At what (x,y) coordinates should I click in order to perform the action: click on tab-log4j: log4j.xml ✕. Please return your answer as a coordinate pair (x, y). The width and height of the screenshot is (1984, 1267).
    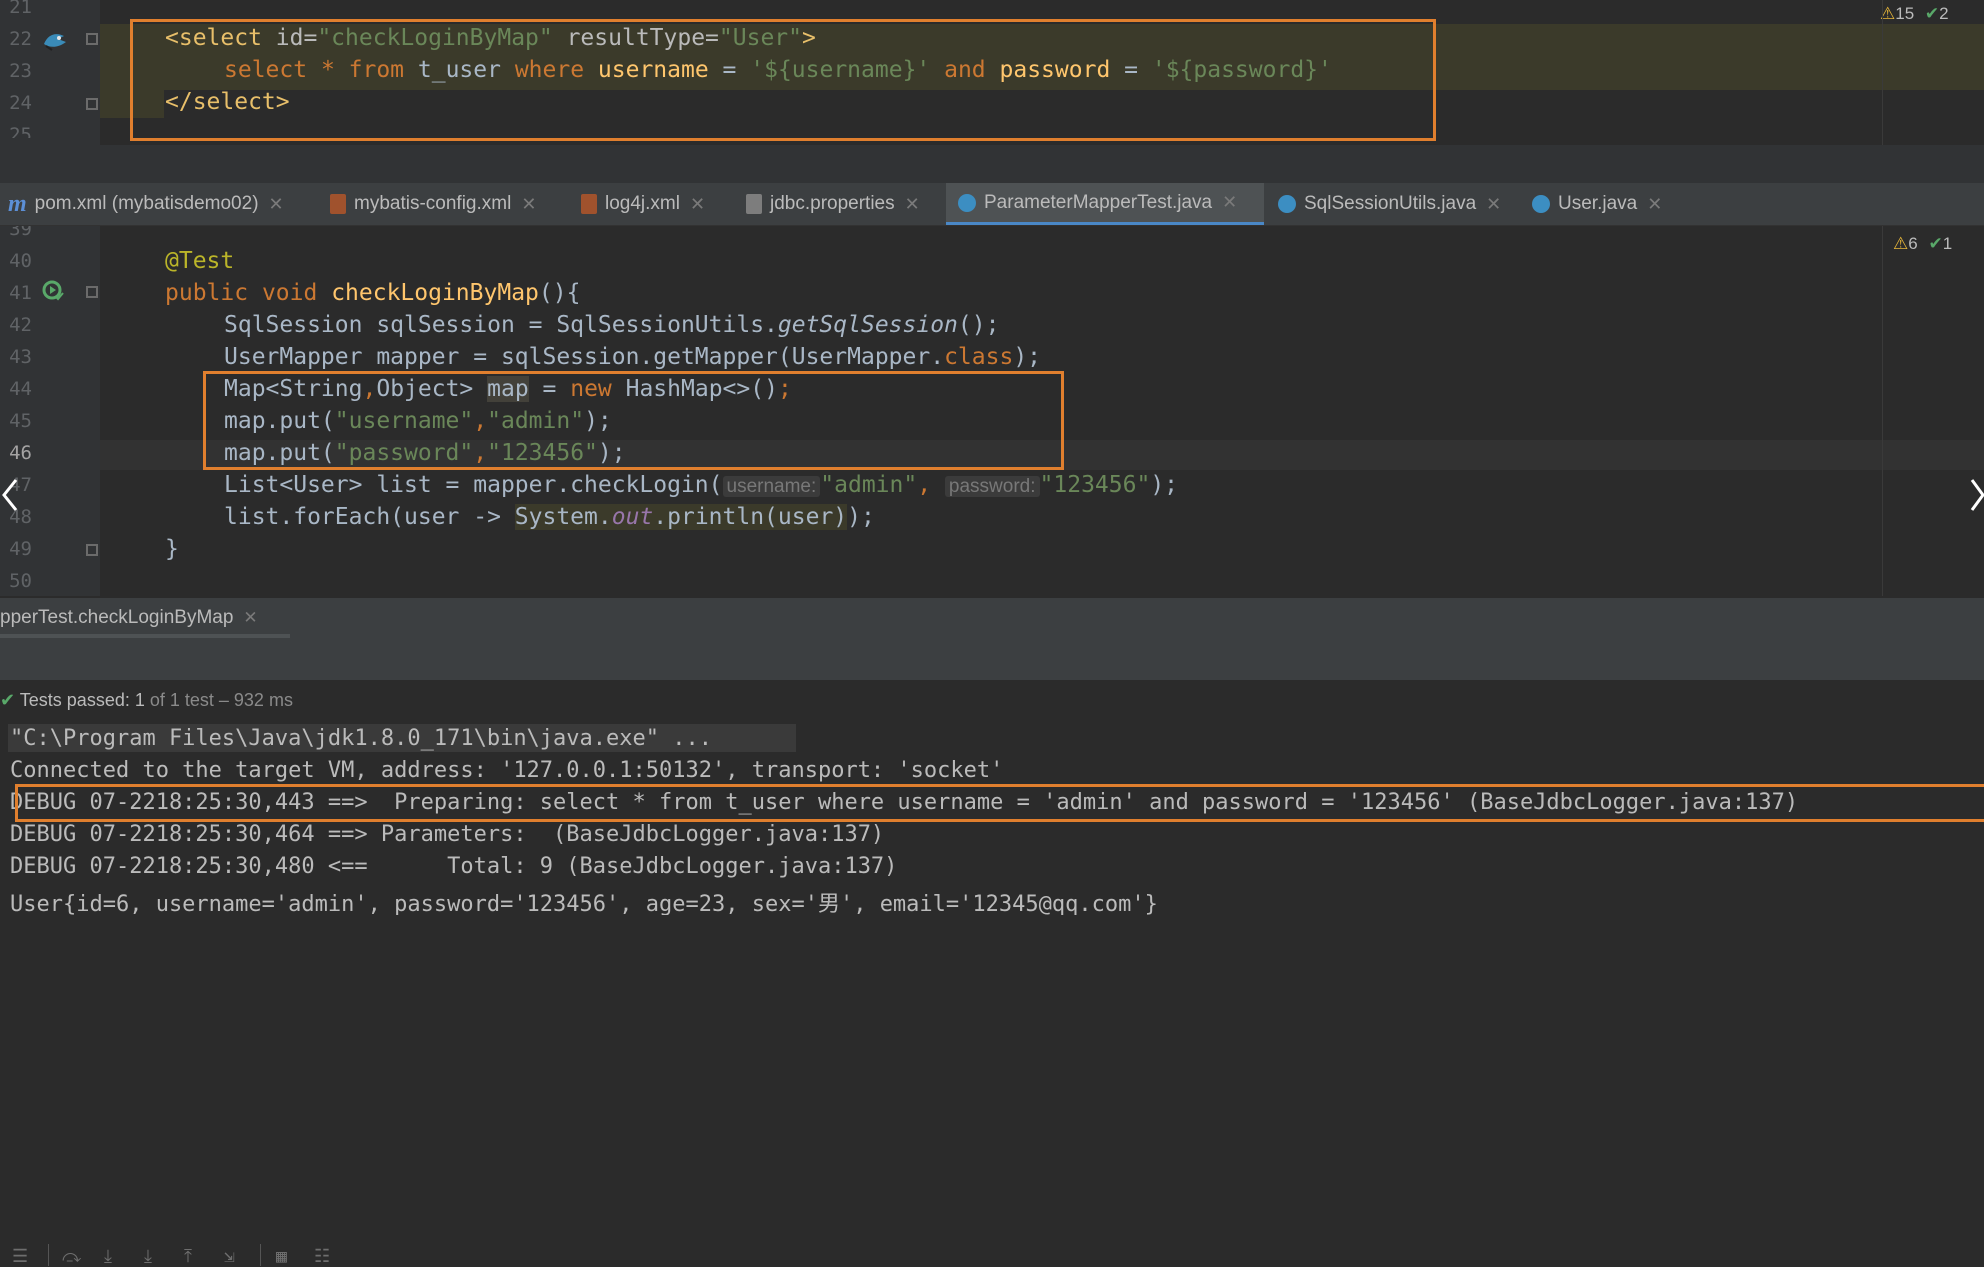
    Looking at the image, I should click on (643, 204).